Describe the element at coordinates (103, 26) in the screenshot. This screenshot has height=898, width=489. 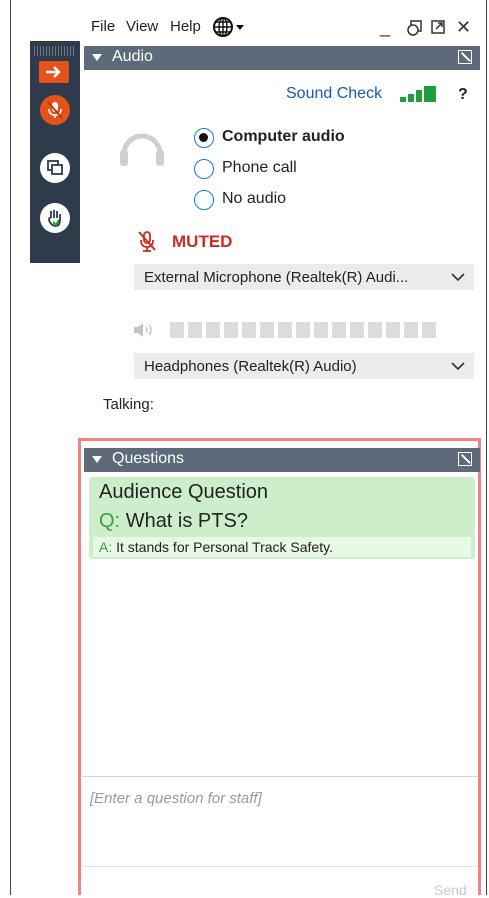
I see `menu-file: File` at that location.